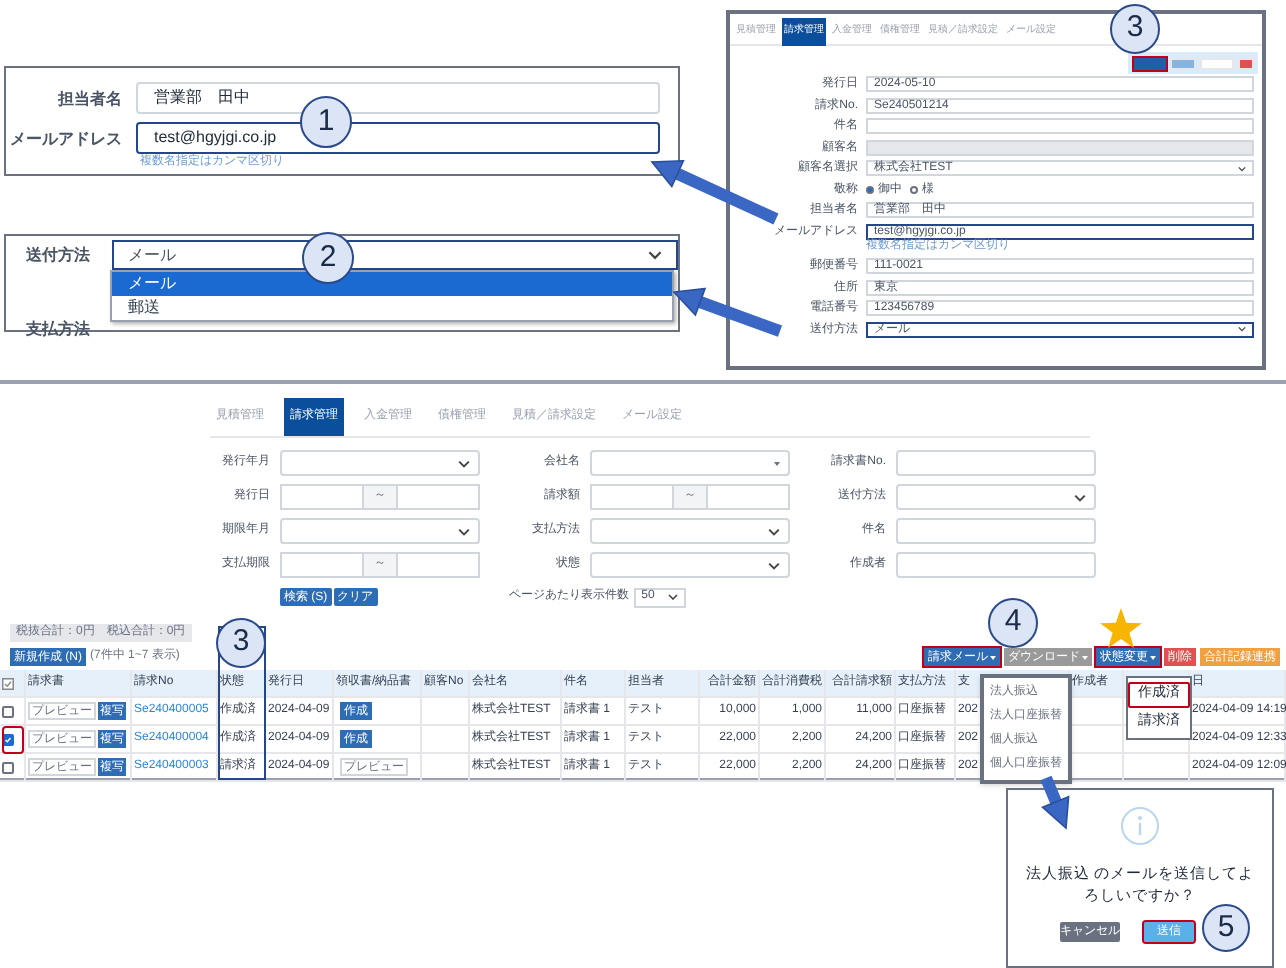  I want to click on dropdown-option: メール, so click(392, 284).